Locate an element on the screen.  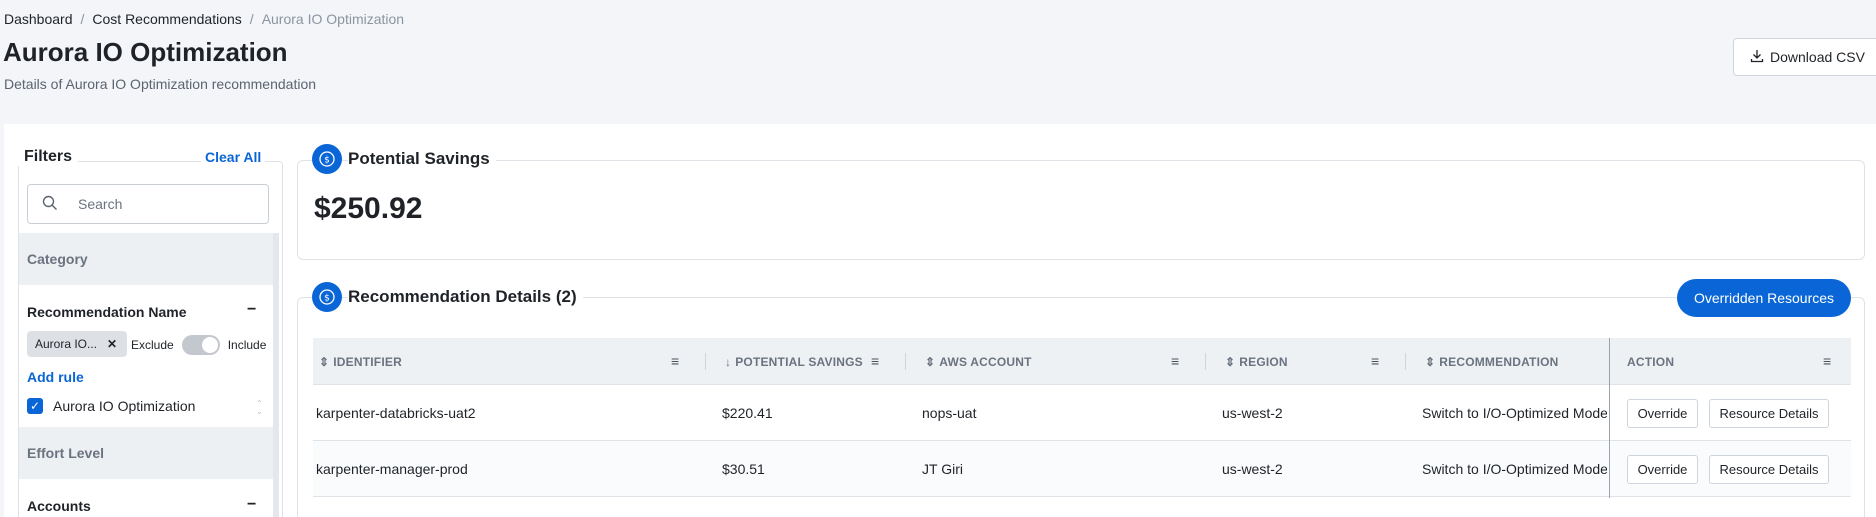
column-header-recommendation: ⇕ RECOMMENDATION is located at coordinates (1492, 361).